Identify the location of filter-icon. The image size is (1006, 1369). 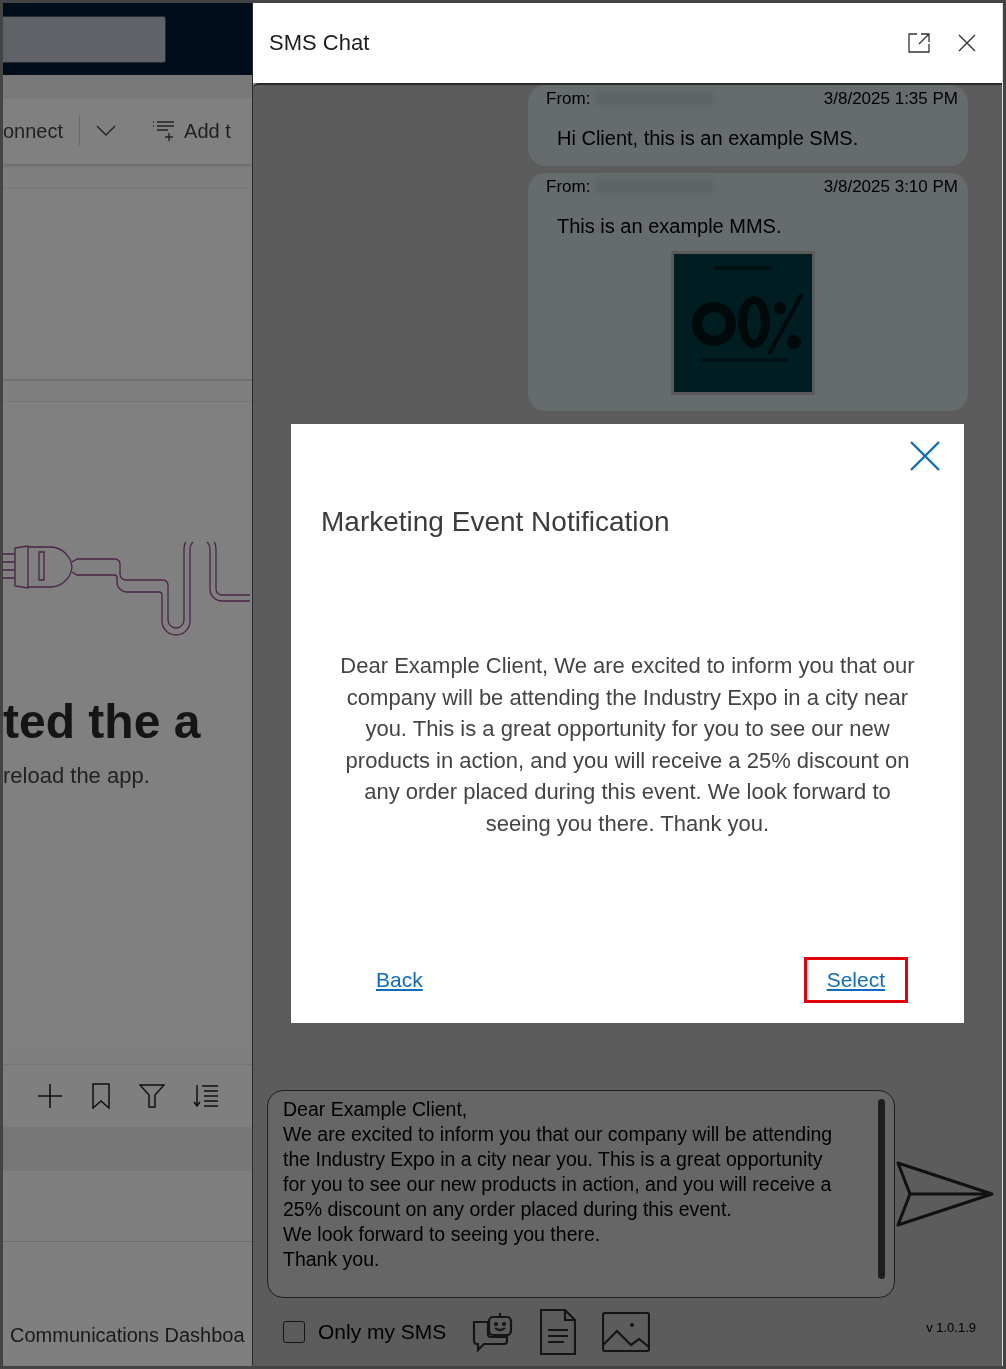
(152, 1096).